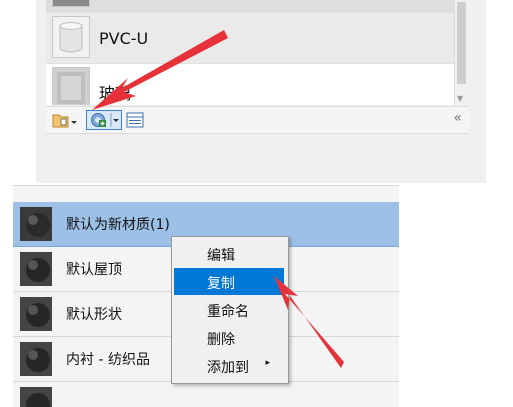 The image size is (513, 407). Describe the element at coordinates (267, 363) in the screenshot. I see `submenu-arrow-icon: ▸` at that location.